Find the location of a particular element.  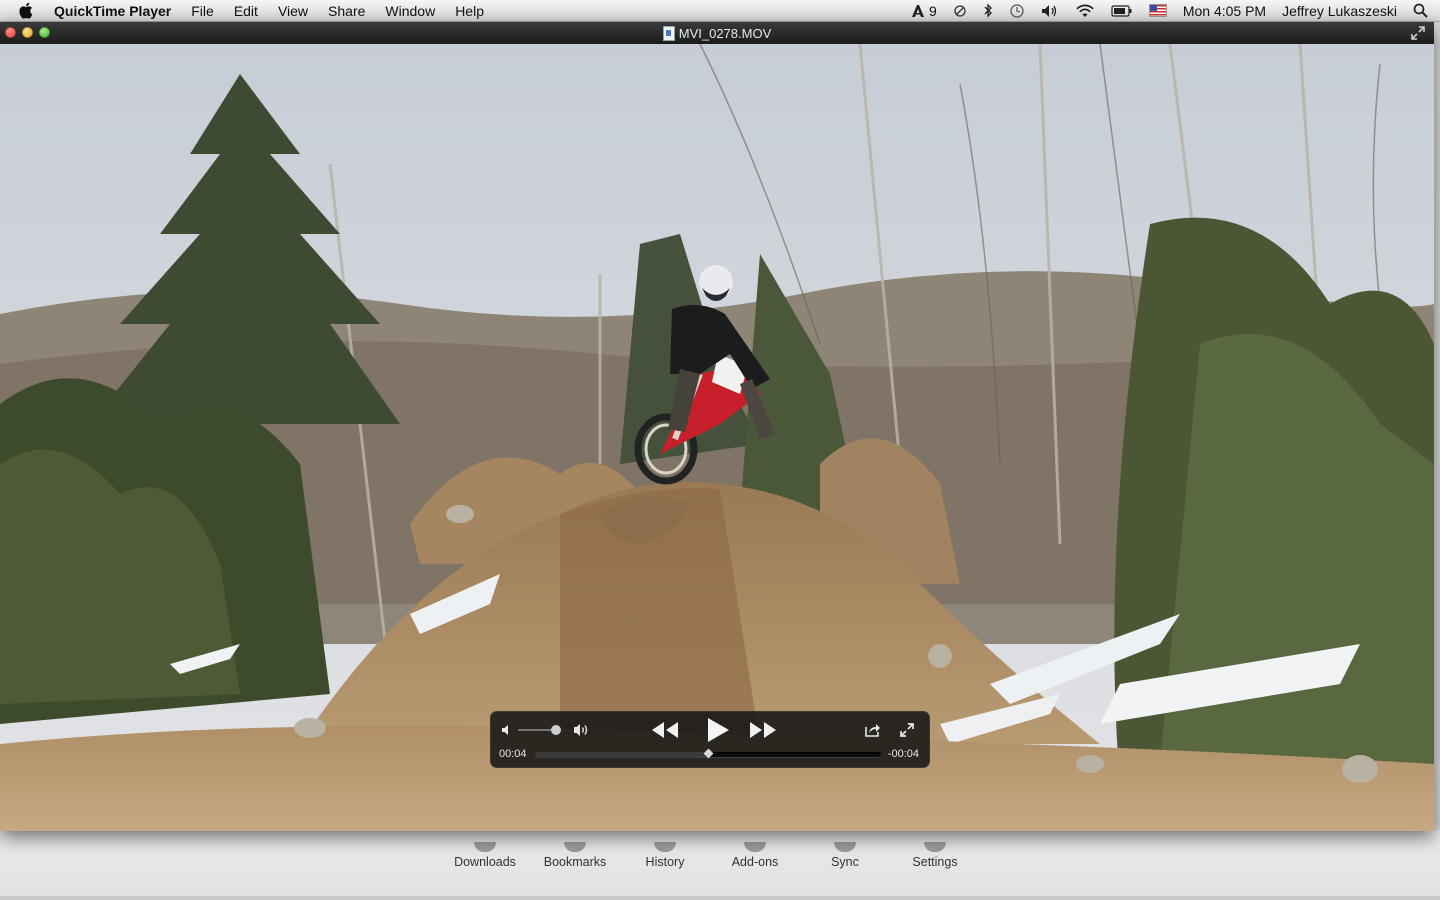

movie-file-icon is located at coordinates (668, 33).